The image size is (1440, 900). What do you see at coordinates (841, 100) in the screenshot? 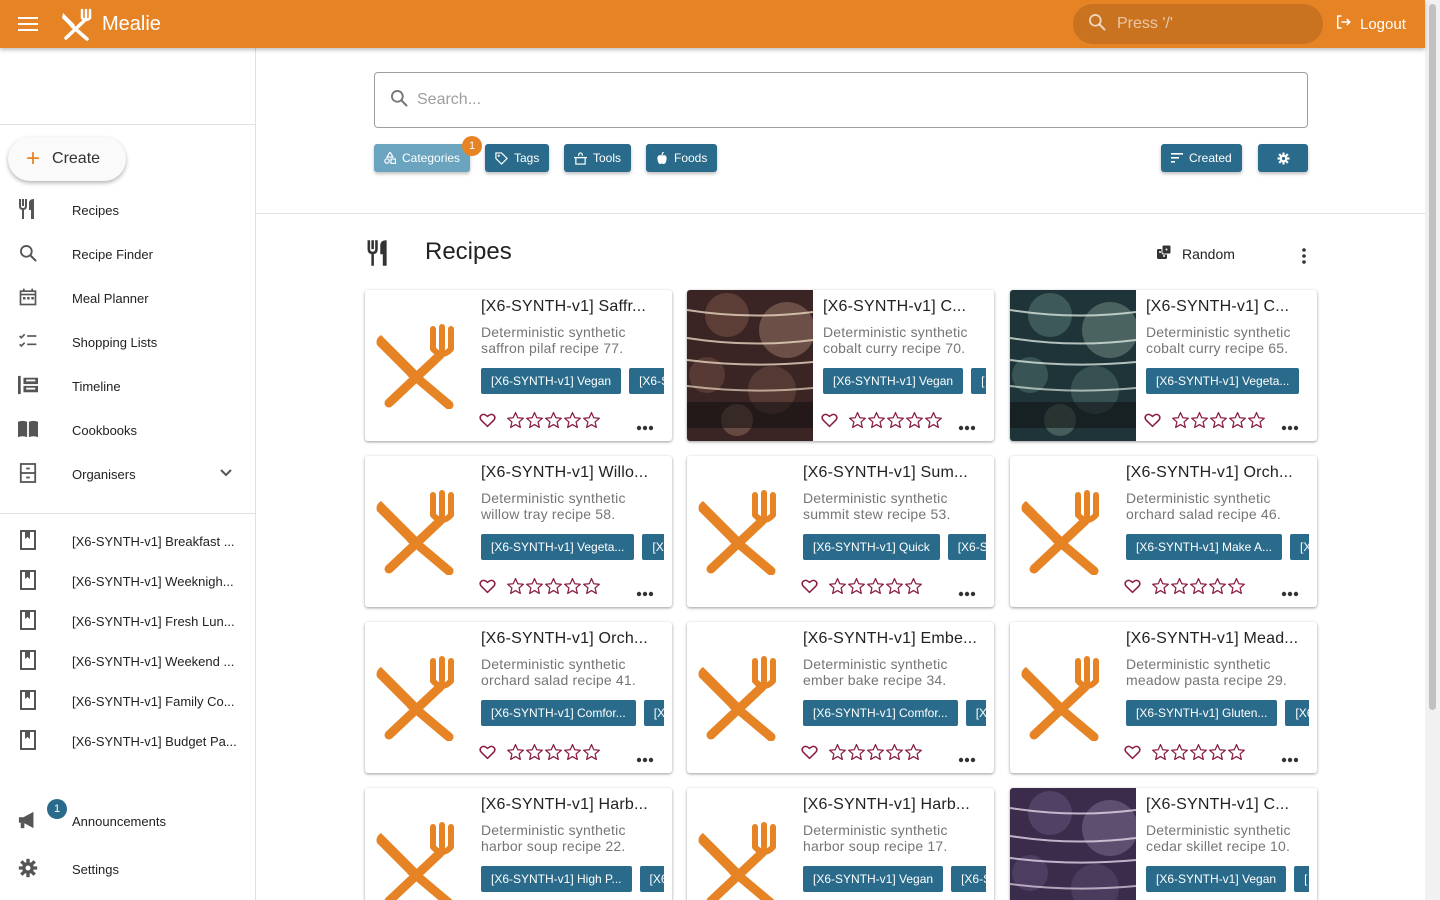
I see `recipe-search-field` at bounding box center [841, 100].